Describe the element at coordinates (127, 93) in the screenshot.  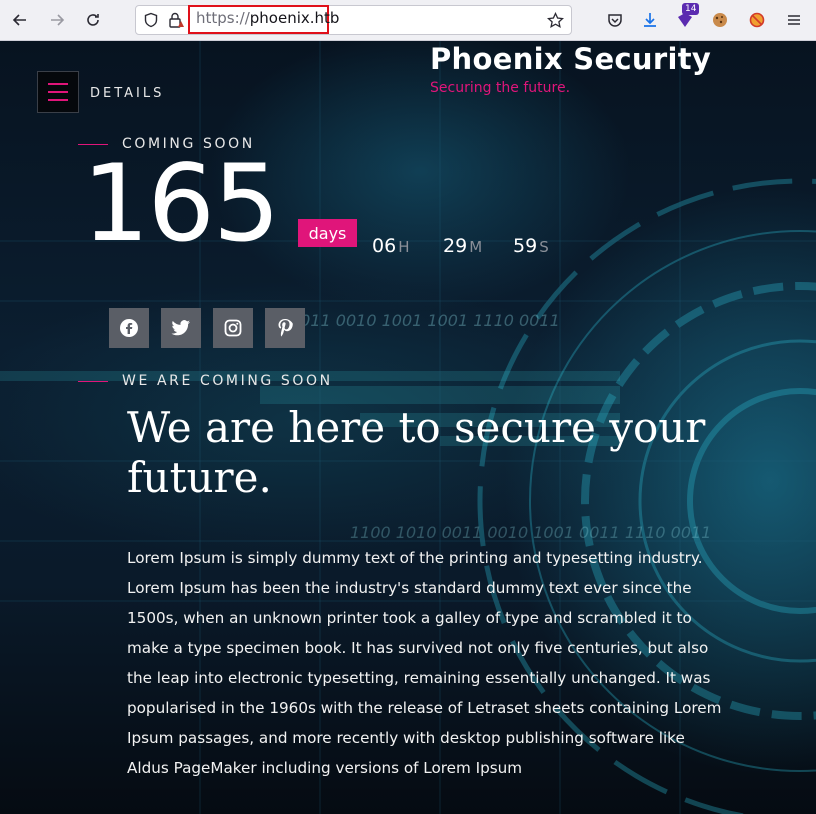
I see `details-label: DETAILS` at that location.